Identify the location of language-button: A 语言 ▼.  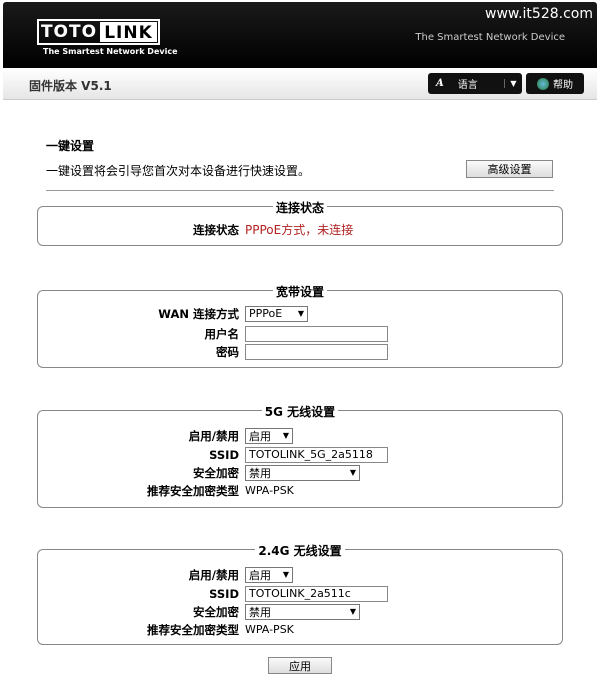
(475, 83).